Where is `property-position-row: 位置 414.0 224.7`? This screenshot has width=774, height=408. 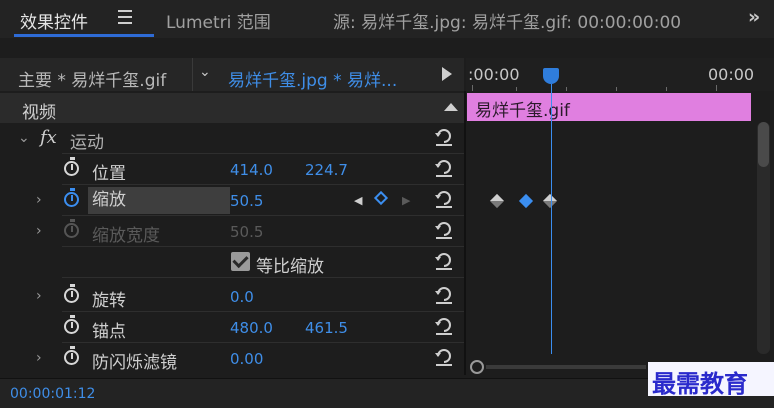
property-position-row: 位置 414.0 224.7 is located at coordinates (232, 169).